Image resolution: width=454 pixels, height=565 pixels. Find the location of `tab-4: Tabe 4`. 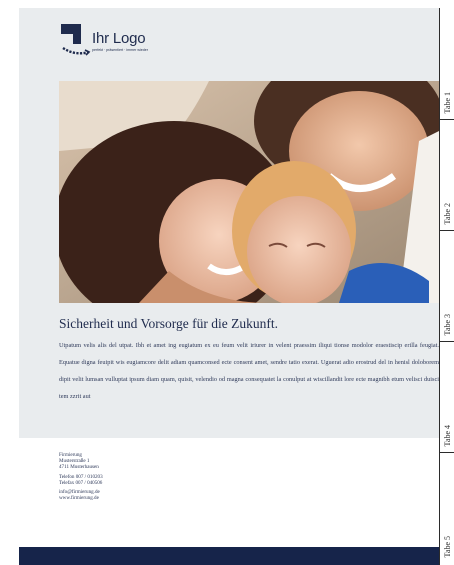

tab-4: Tabe 4 is located at coordinates (447, 396).